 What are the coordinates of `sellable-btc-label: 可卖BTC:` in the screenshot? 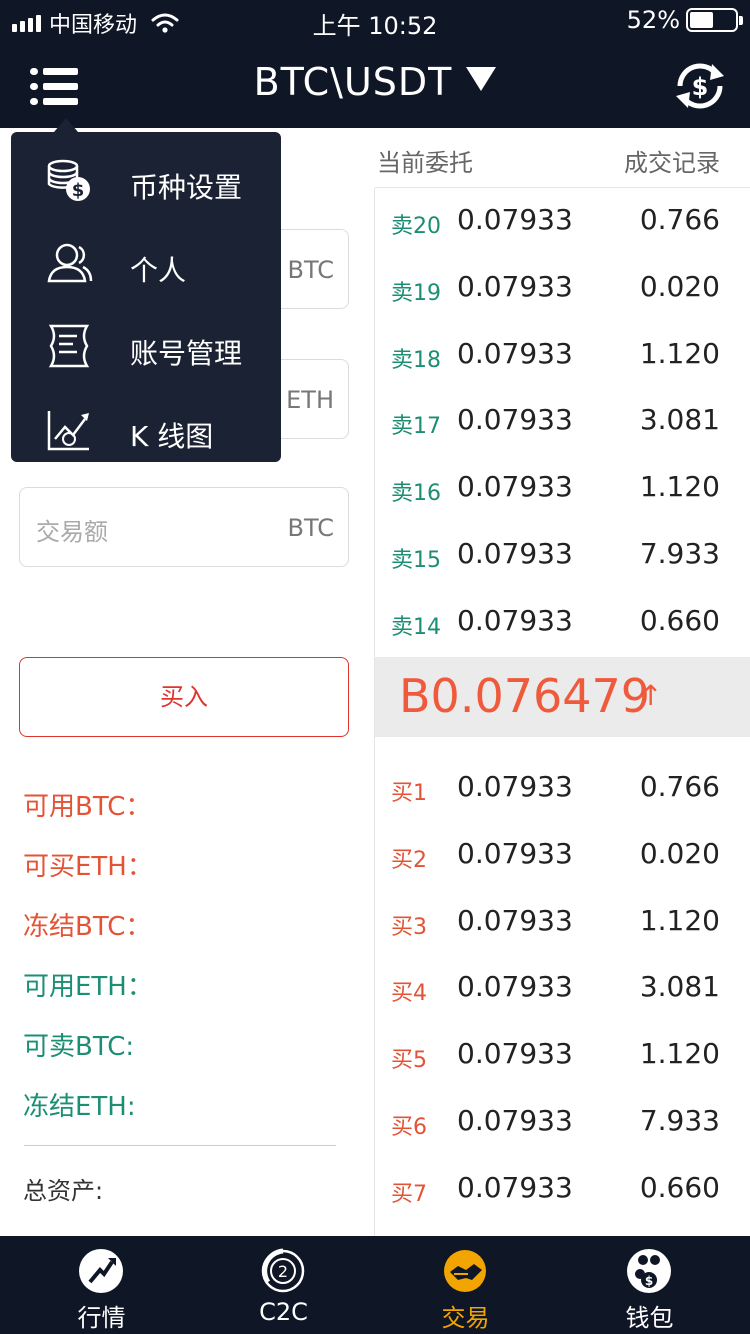 It's located at (79, 1047).